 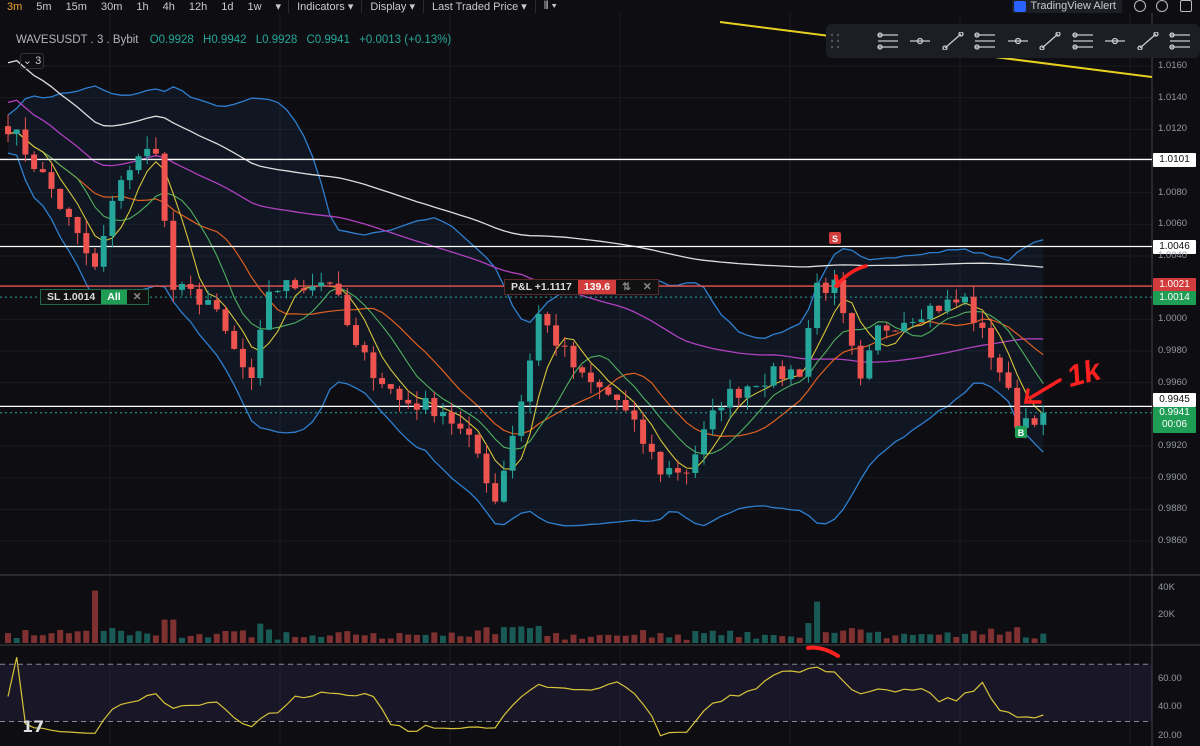 I want to click on timeframe-15m: 15m, so click(x=76, y=7).